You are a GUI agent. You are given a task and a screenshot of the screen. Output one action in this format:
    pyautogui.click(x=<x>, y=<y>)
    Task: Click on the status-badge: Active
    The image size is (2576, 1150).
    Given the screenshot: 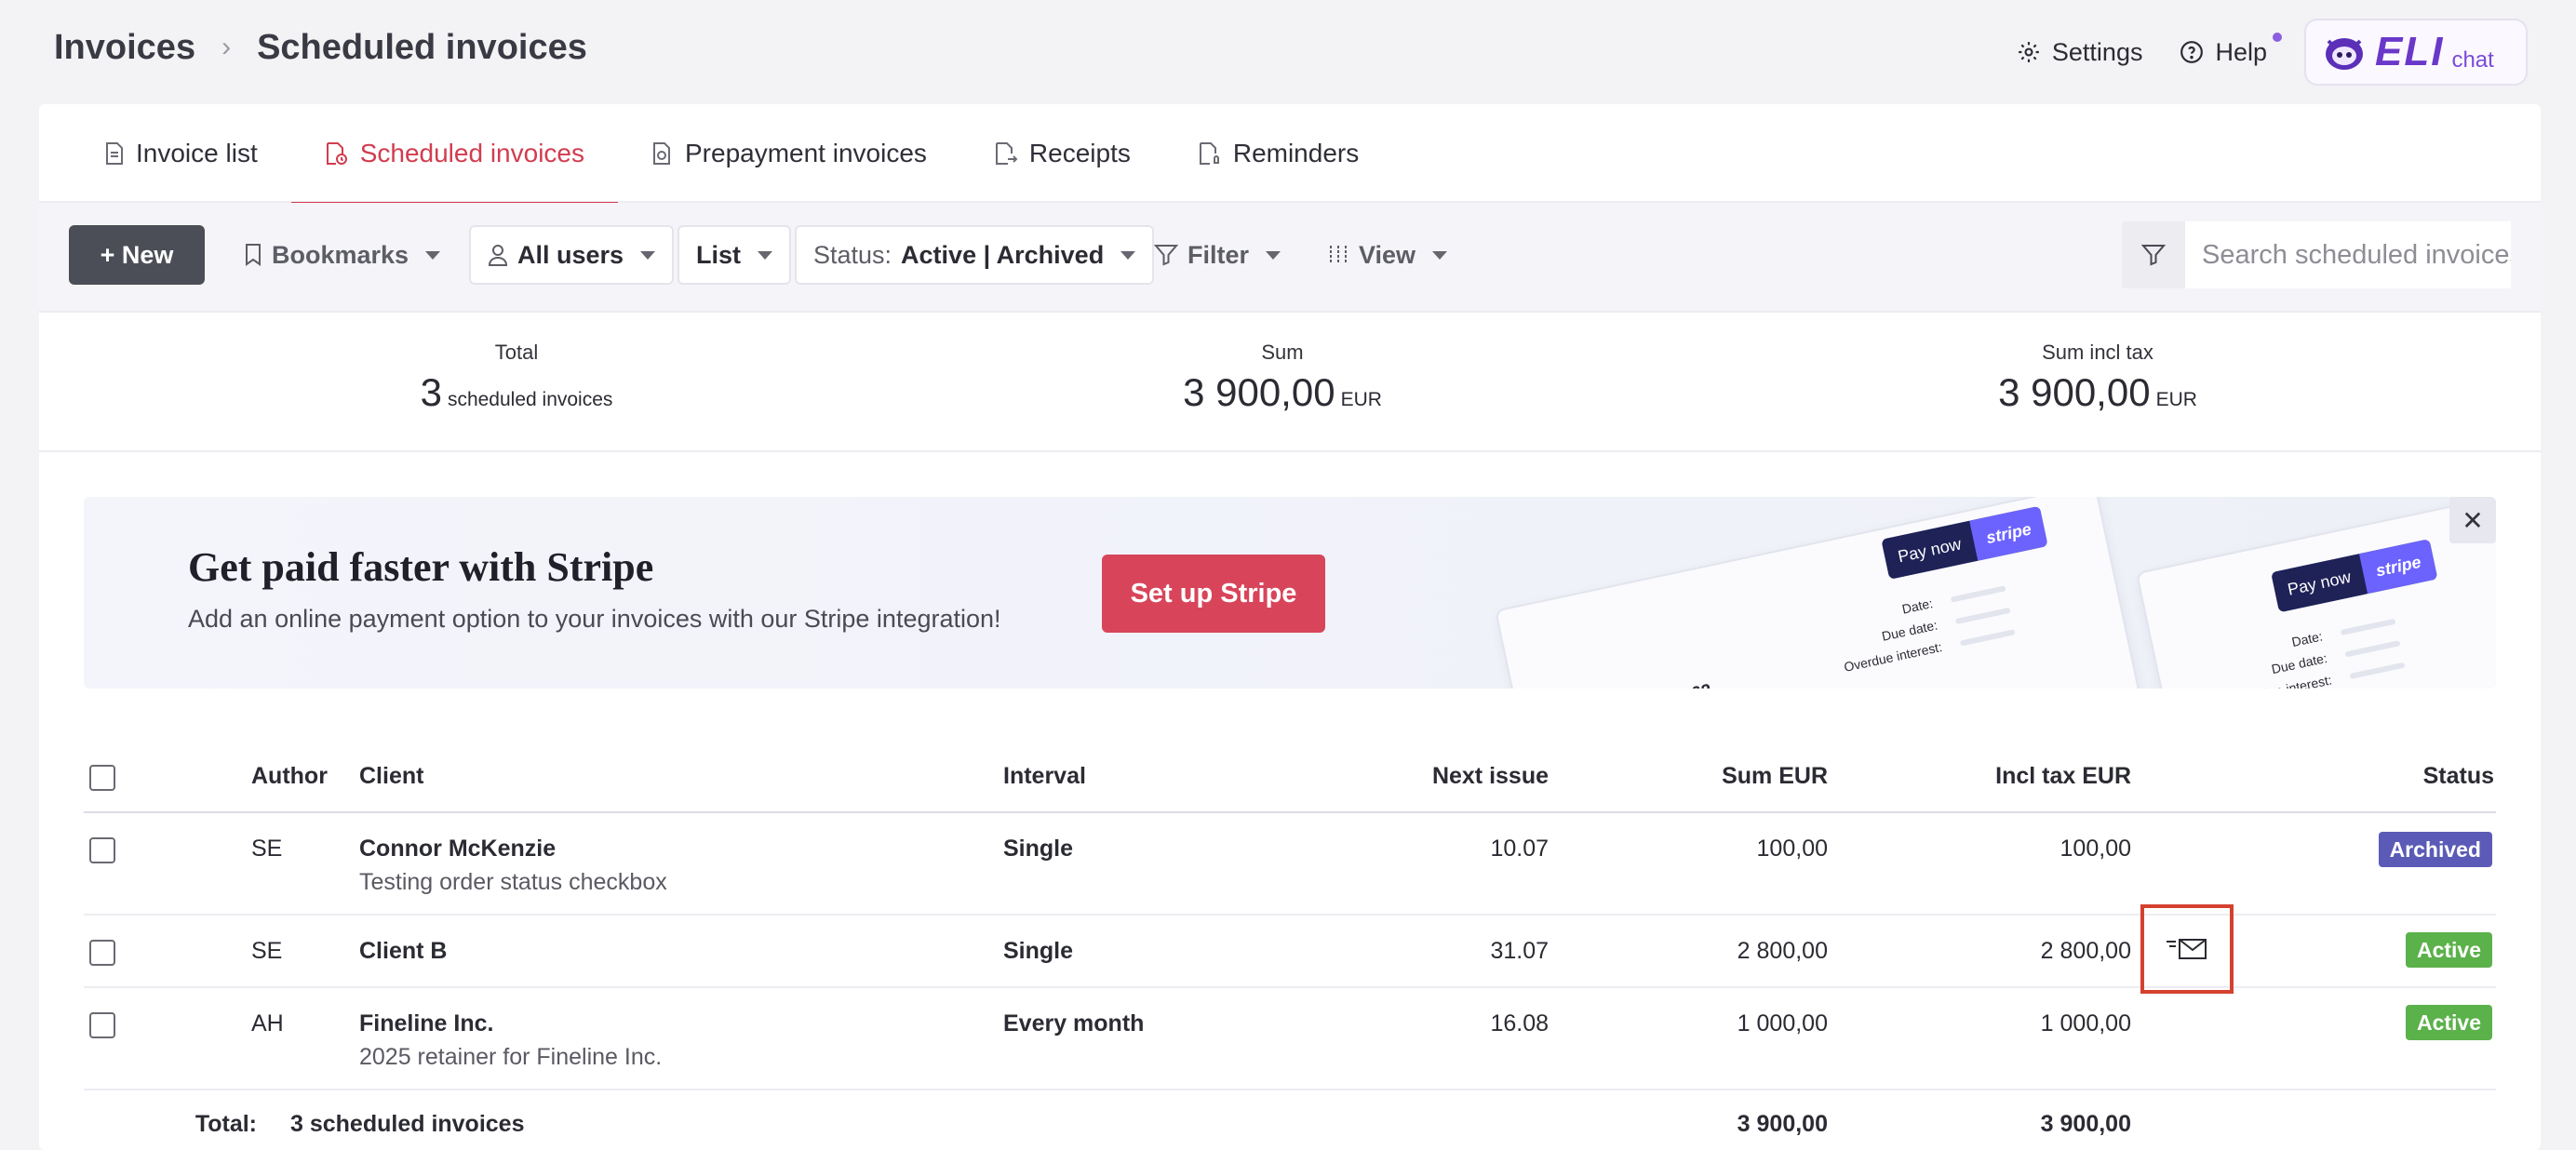 What is the action you would take?
    pyautogui.click(x=2448, y=1022)
    